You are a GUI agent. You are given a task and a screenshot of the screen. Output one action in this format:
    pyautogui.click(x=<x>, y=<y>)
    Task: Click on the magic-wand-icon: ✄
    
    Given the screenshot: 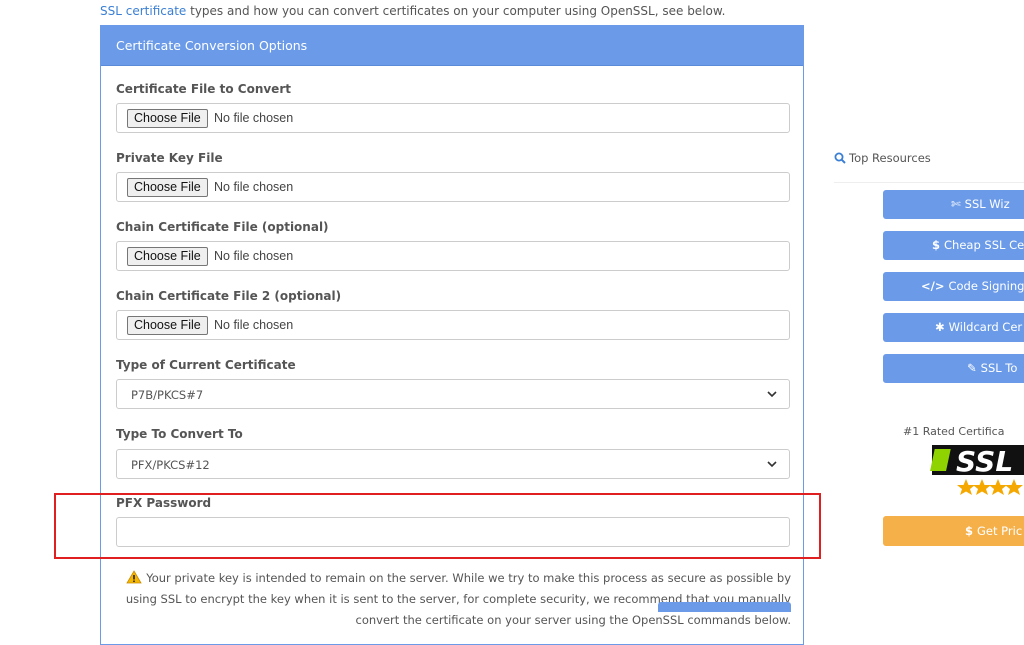 What is the action you would take?
    pyautogui.click(x=956, y=204)
    